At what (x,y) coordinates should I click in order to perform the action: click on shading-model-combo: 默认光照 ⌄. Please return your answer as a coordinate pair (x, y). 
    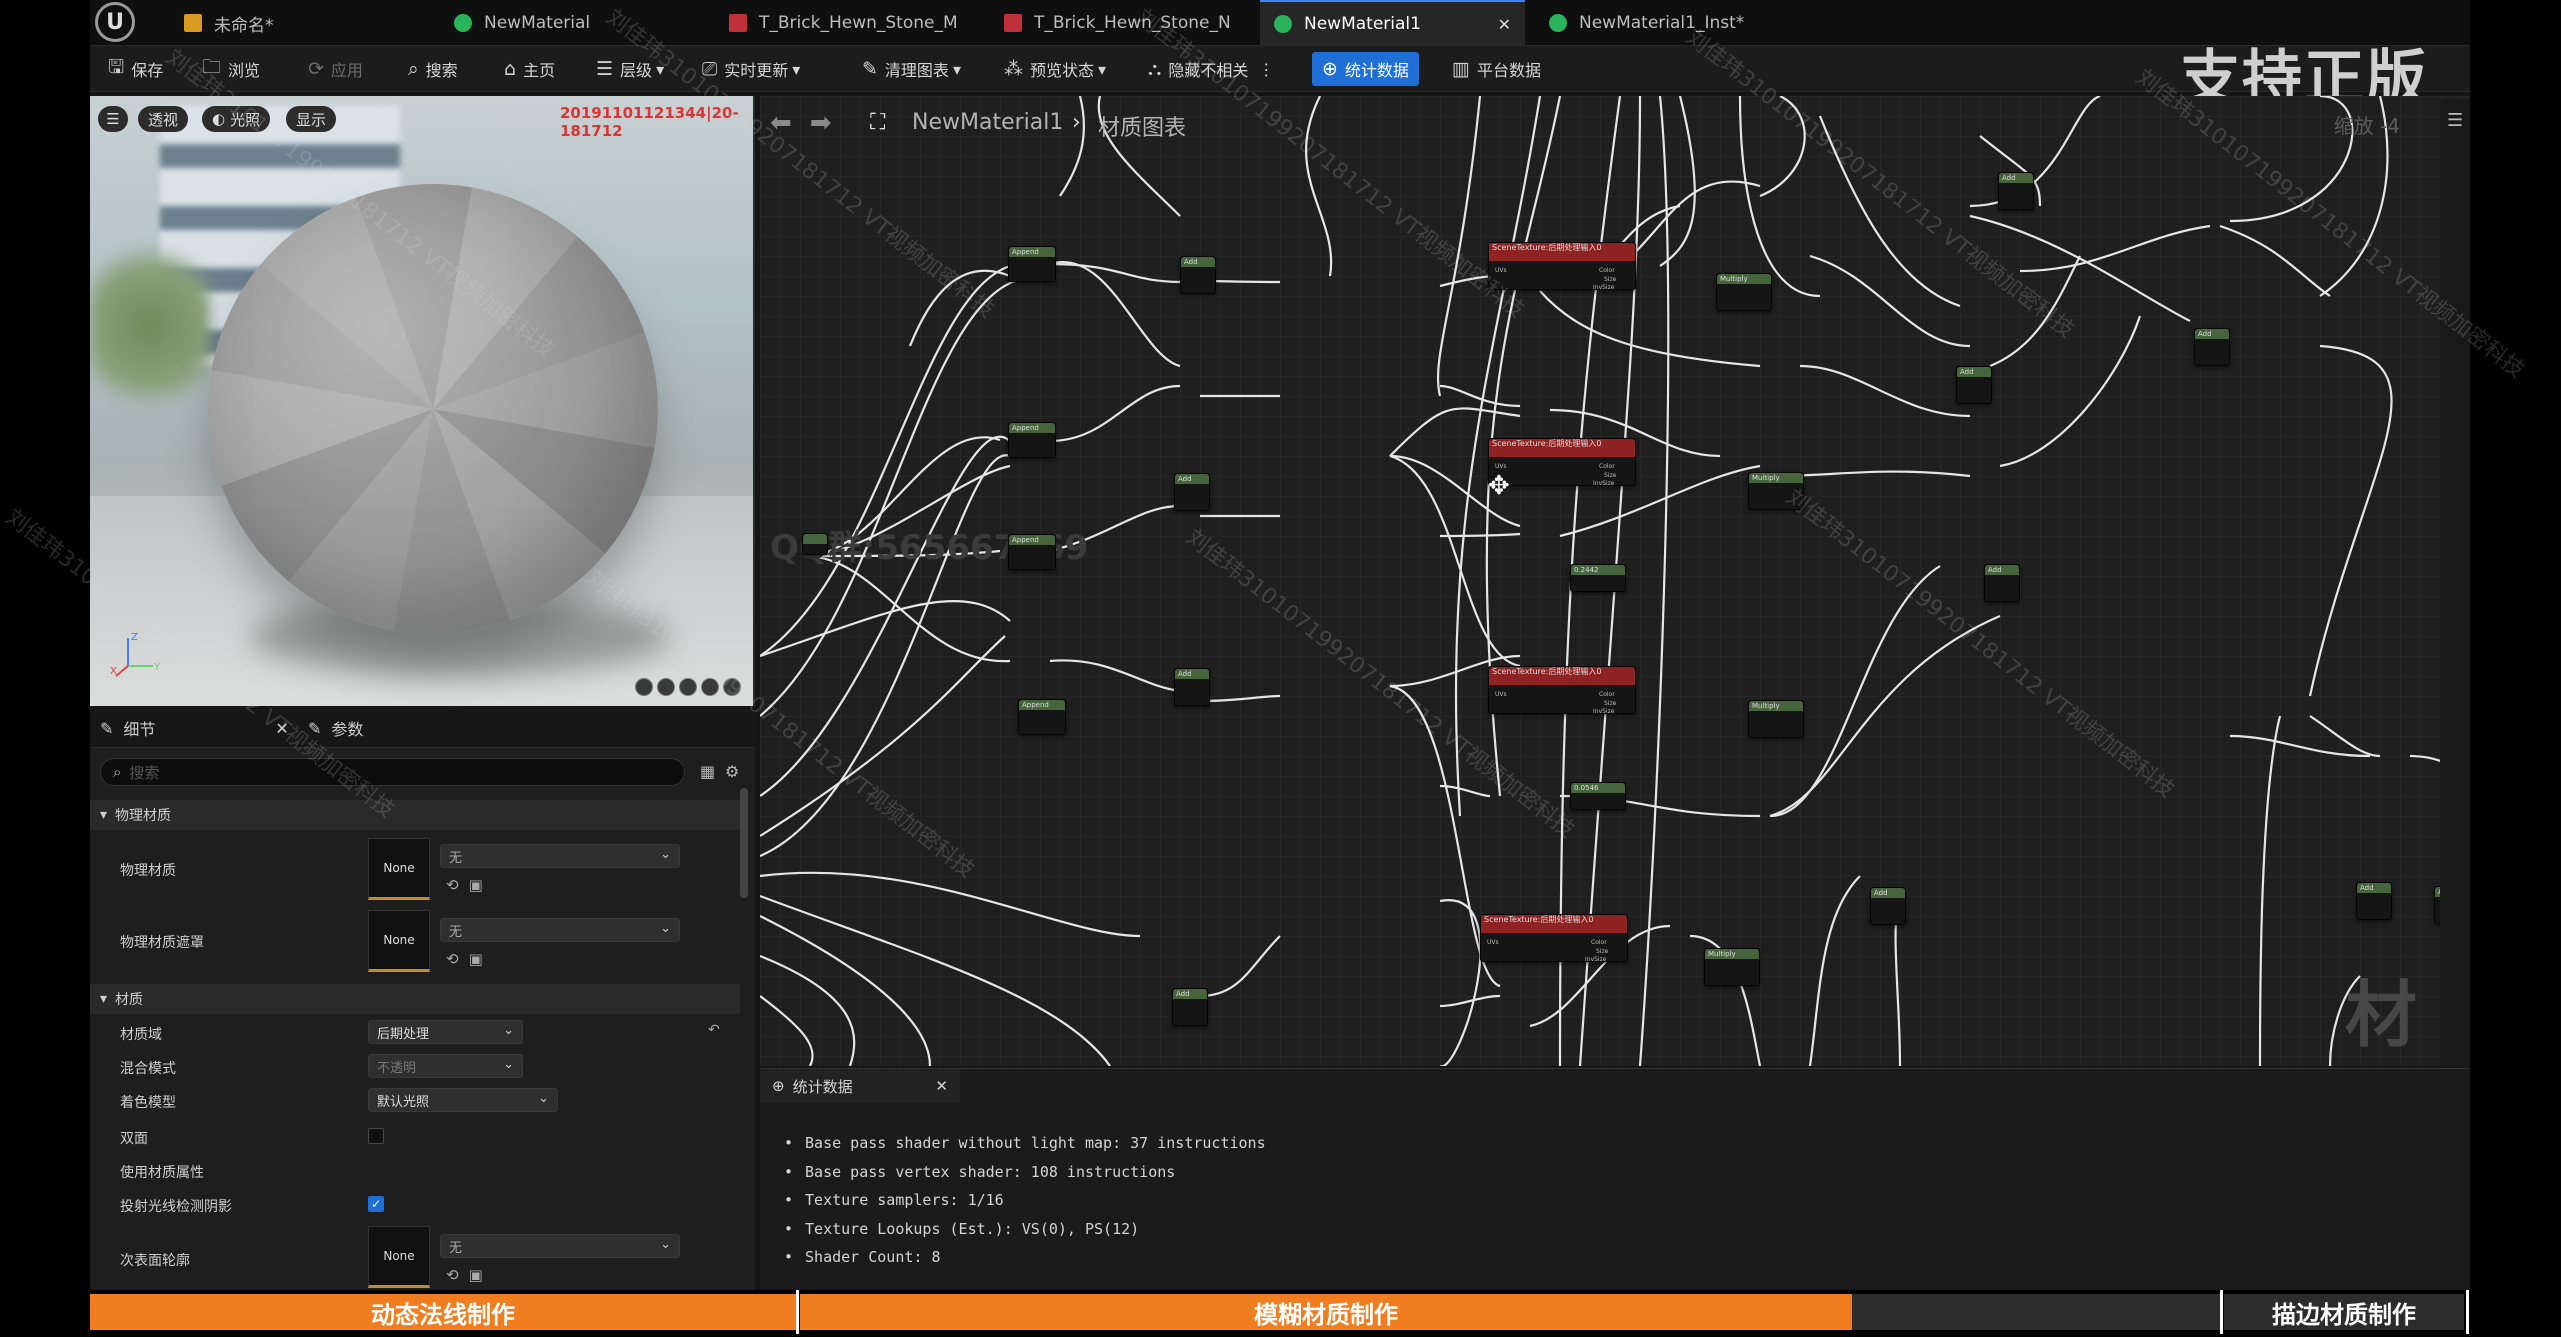
    Looking at the image, I should click on (463, 1100).